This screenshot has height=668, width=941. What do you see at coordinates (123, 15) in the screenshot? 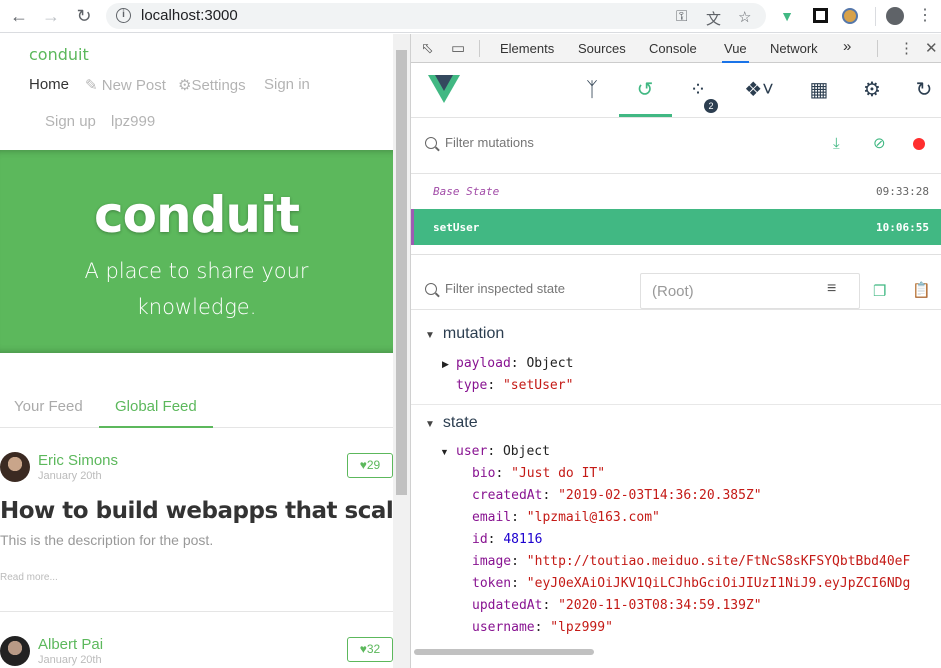
I see `info-icon: i` at bounding box center [123, 15].